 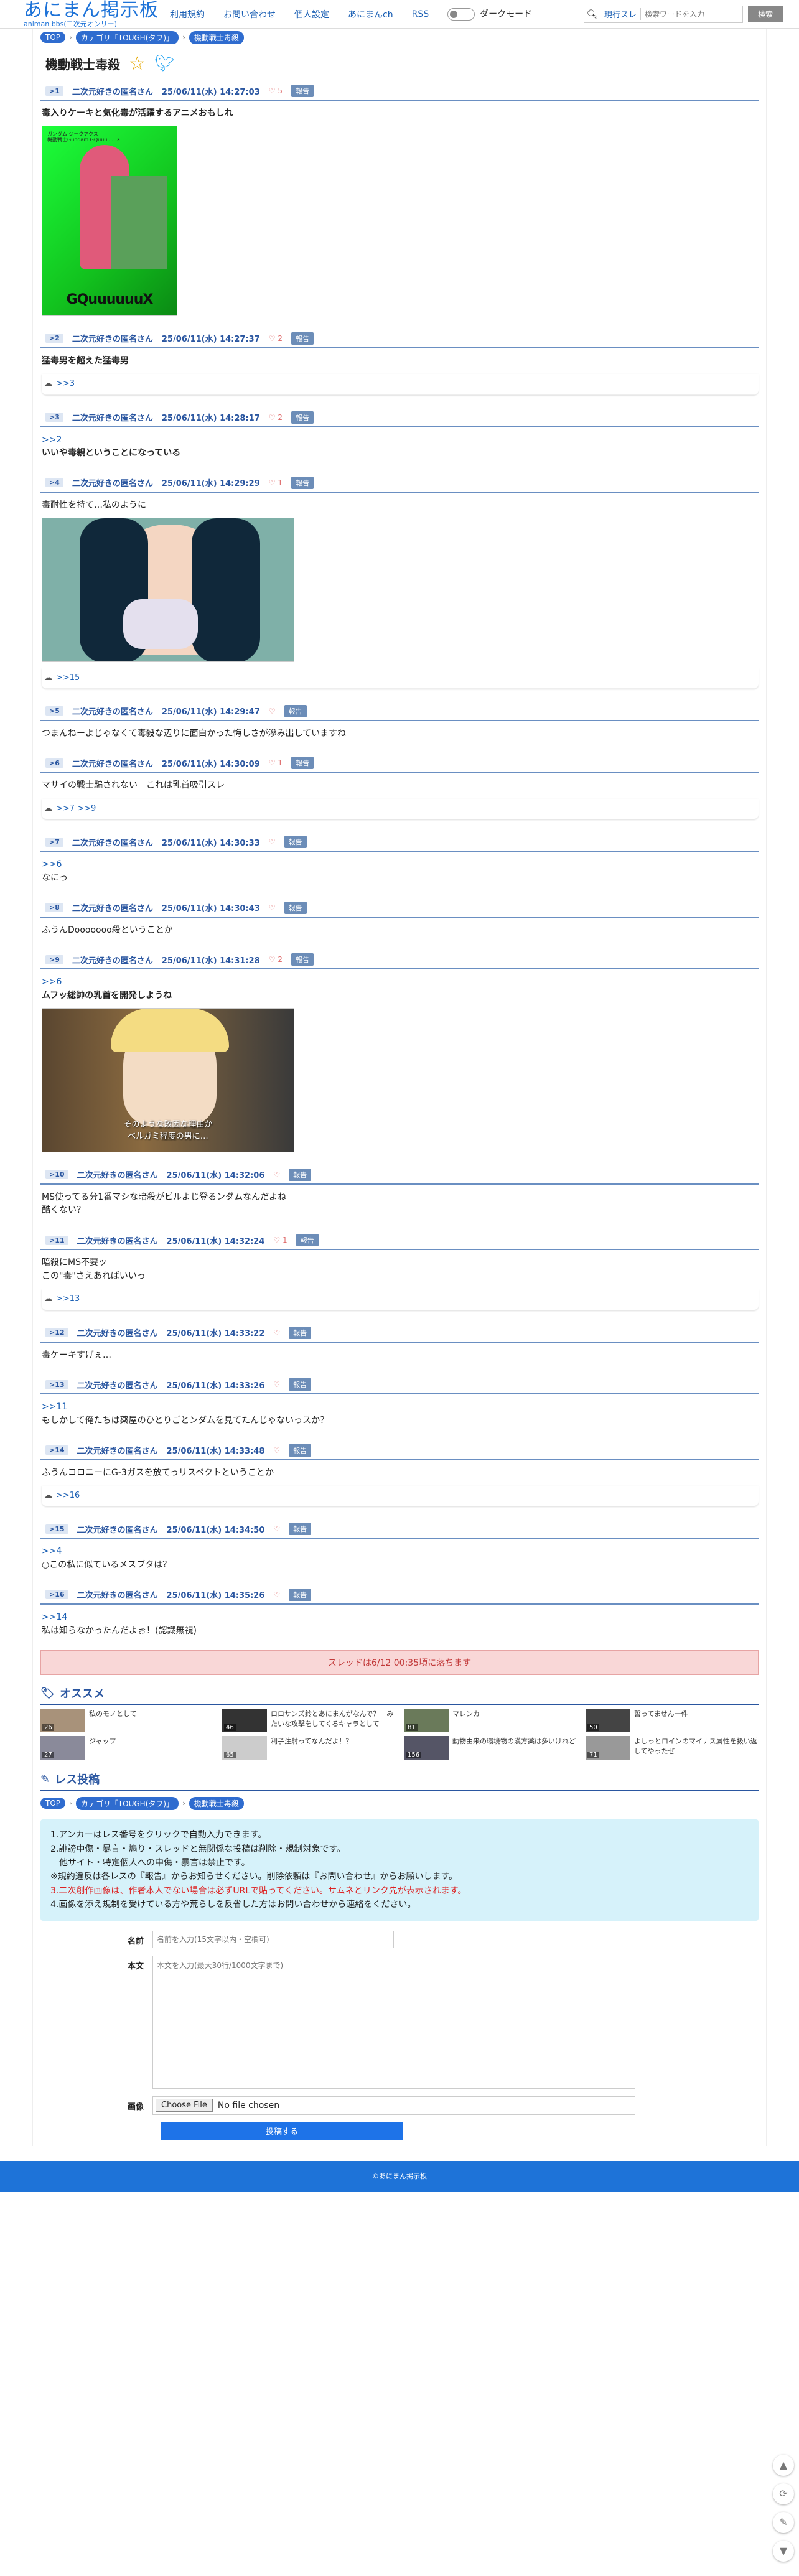 I want to click on nav-rss: RSS, so click(x=420, y=14).